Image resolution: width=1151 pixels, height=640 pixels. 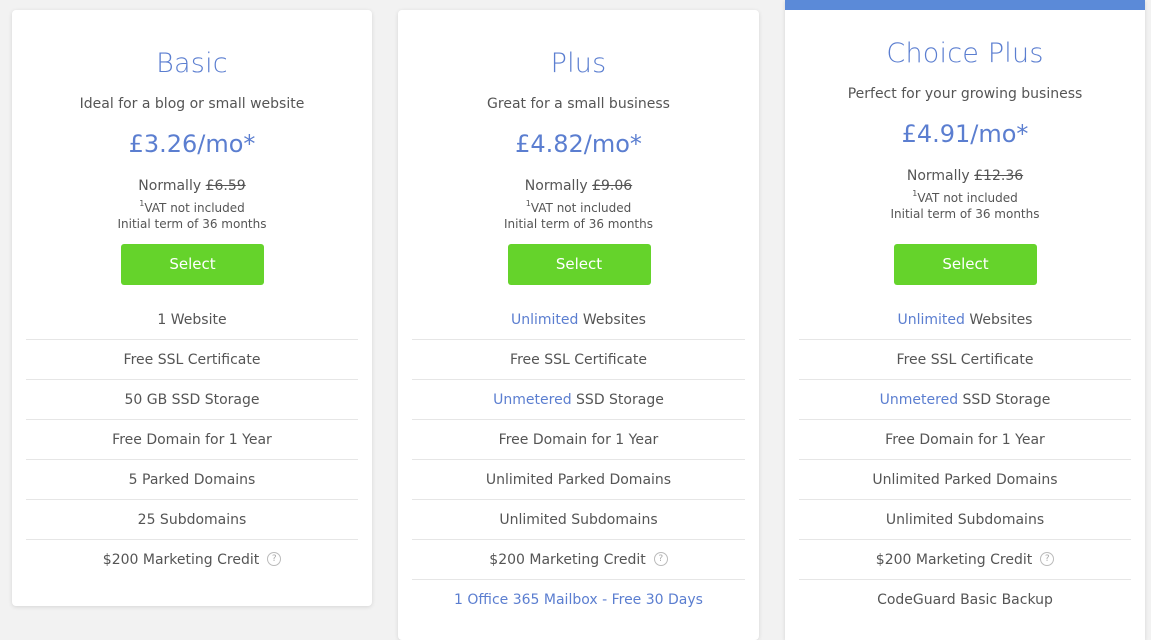 What do you see at coordinates (192, 104) in the screenshot?
I see `plan-tagline: Ideal for a blog or small website` at bounding box center [192, 104].